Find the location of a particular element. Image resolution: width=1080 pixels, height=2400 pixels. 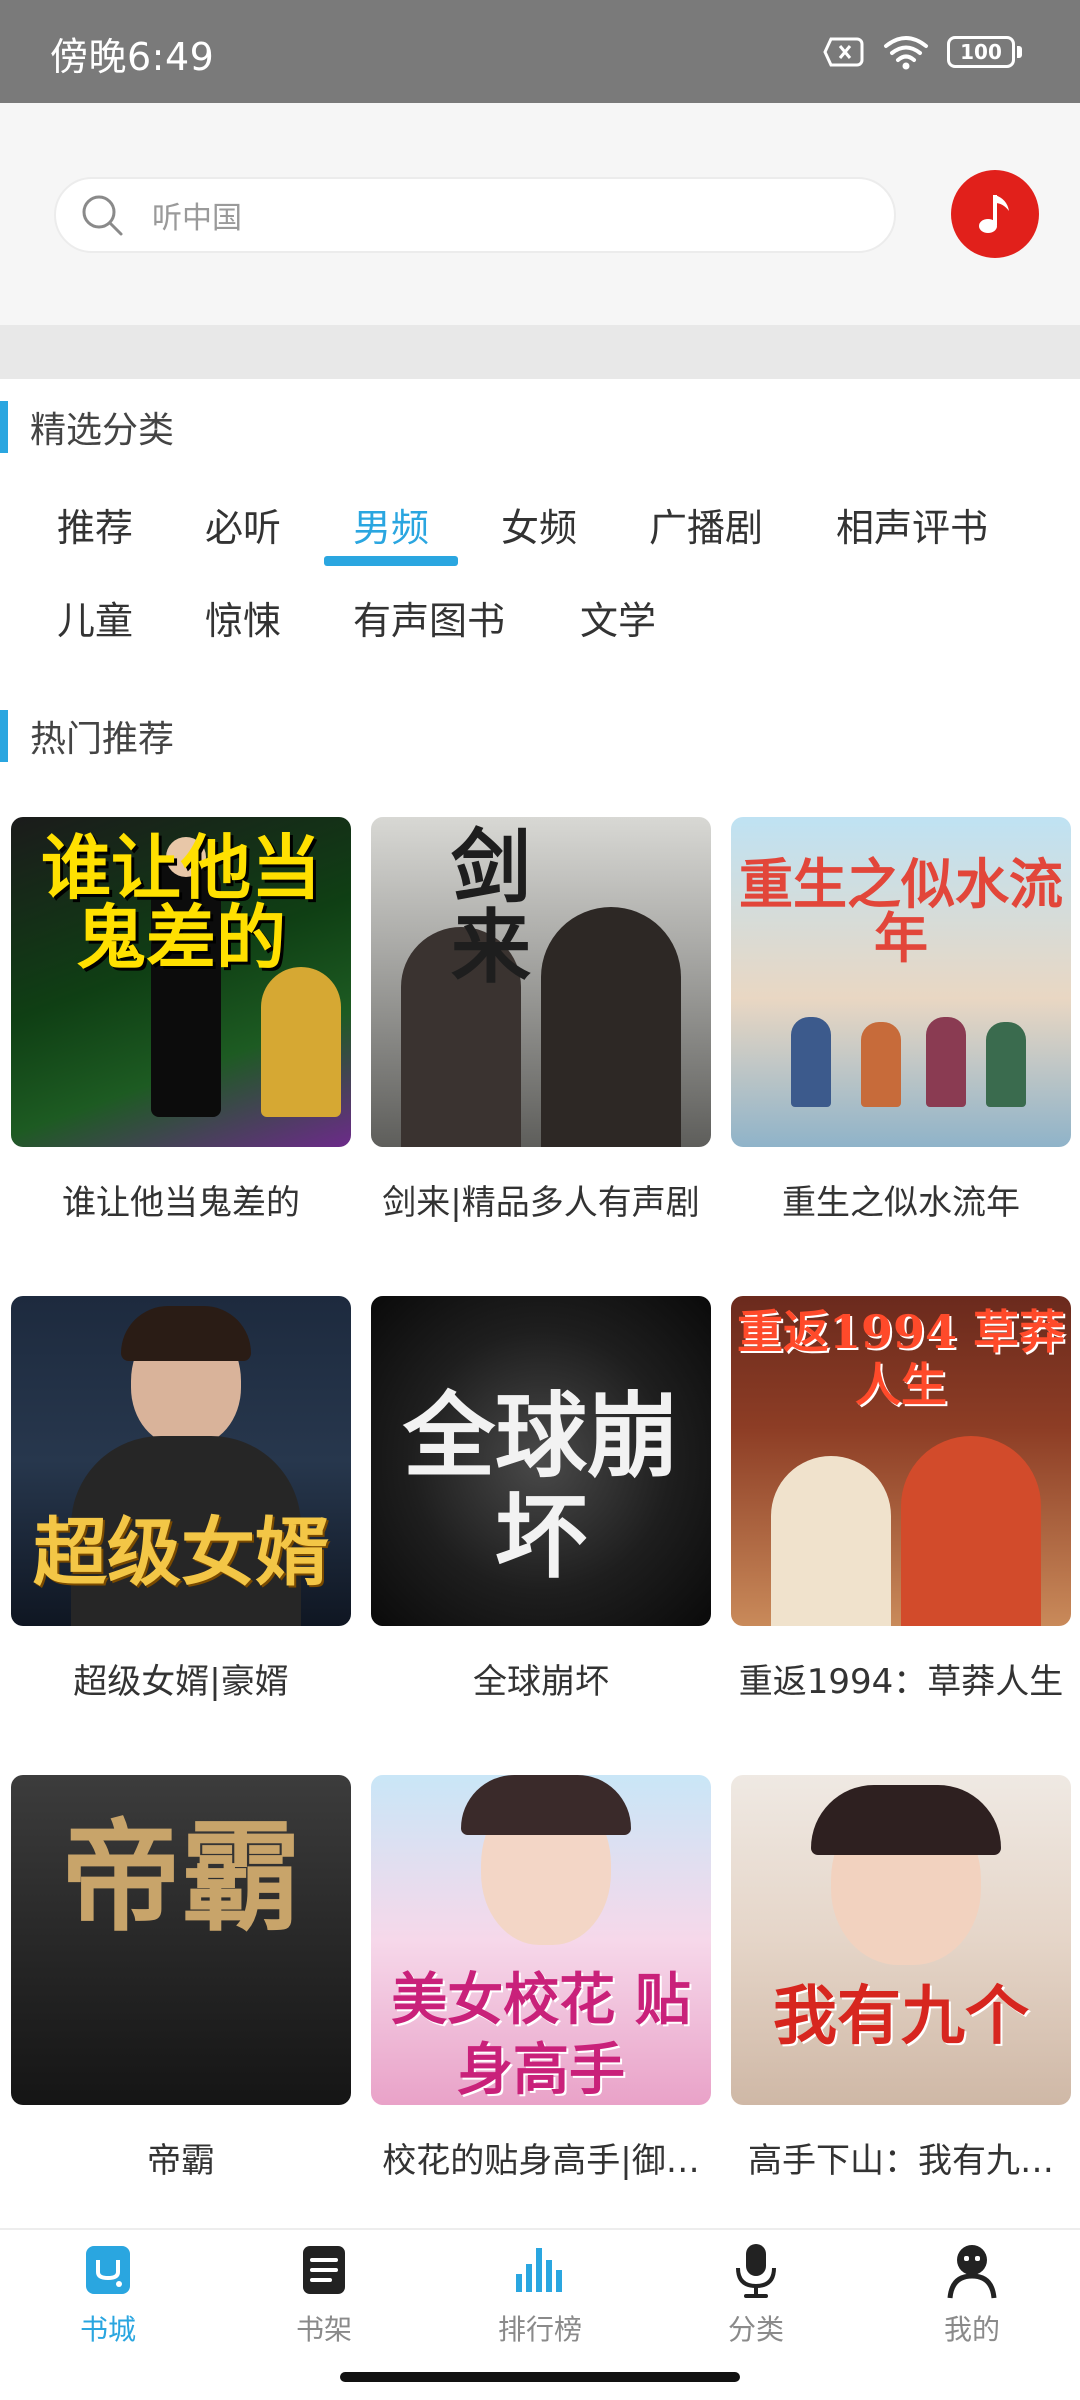

book-cover: 我有九个 is located at coordinates (901, 1940).